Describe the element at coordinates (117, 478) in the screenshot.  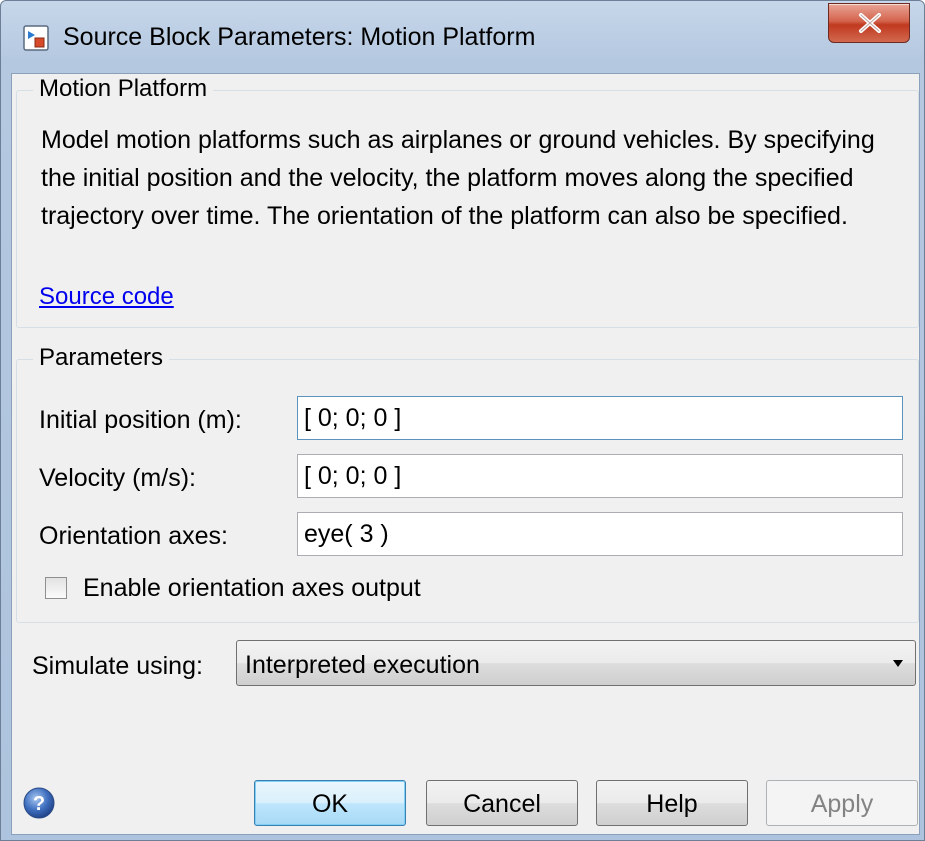
I see `velocity-label: Velocity (m/s):` at that location.